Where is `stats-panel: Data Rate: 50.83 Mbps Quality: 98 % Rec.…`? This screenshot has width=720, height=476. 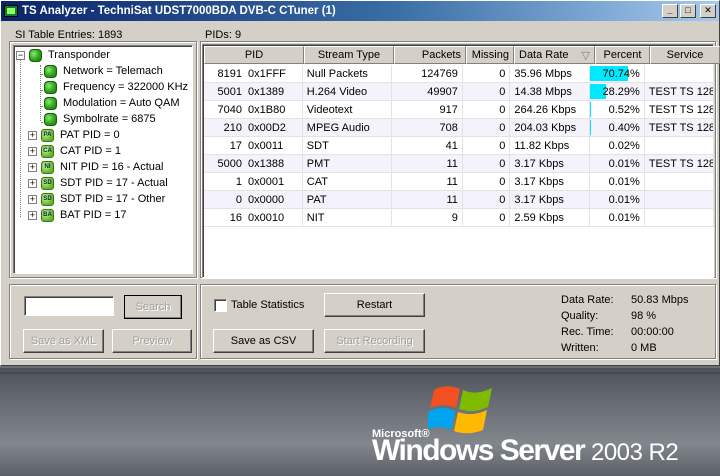 stats-panel: Data Rate: 50.83 Mbps Quality: 98 % Rec.… is located at coordinates (636, 326).